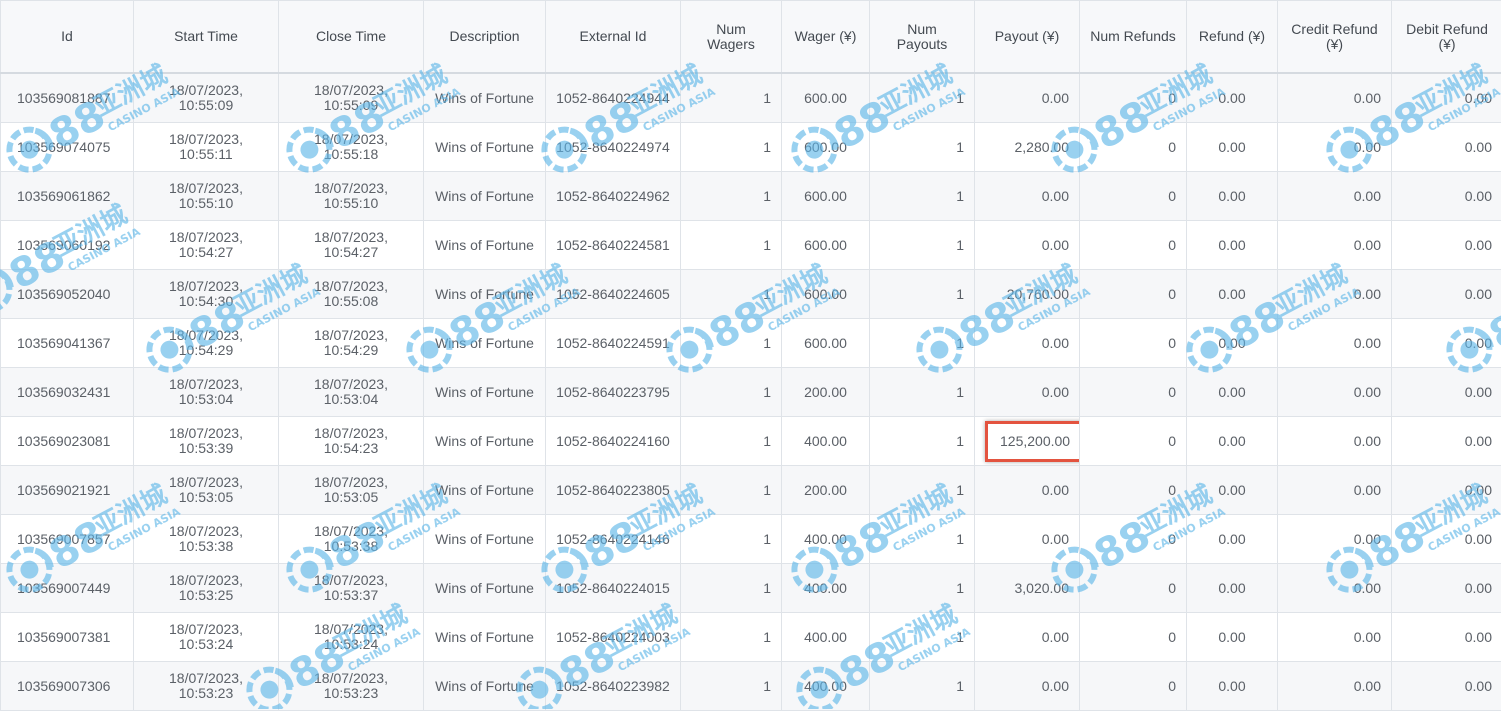 The height and width of the screenshot is (711, 1501). Describe the element at coordinates (351, 37) in the screenshot. I see `col-header-close-time: Close Time` at that location.